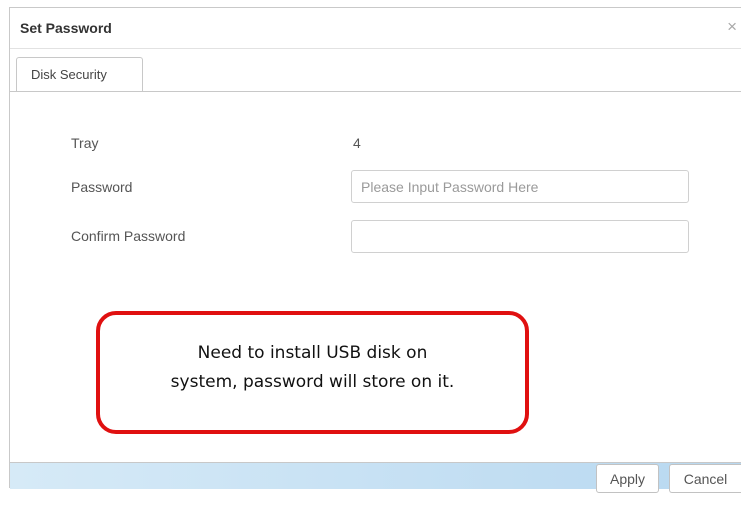 This screenshot has width=741, height=515. I want to click on cancel-button: Cancel, so click(705, 478).